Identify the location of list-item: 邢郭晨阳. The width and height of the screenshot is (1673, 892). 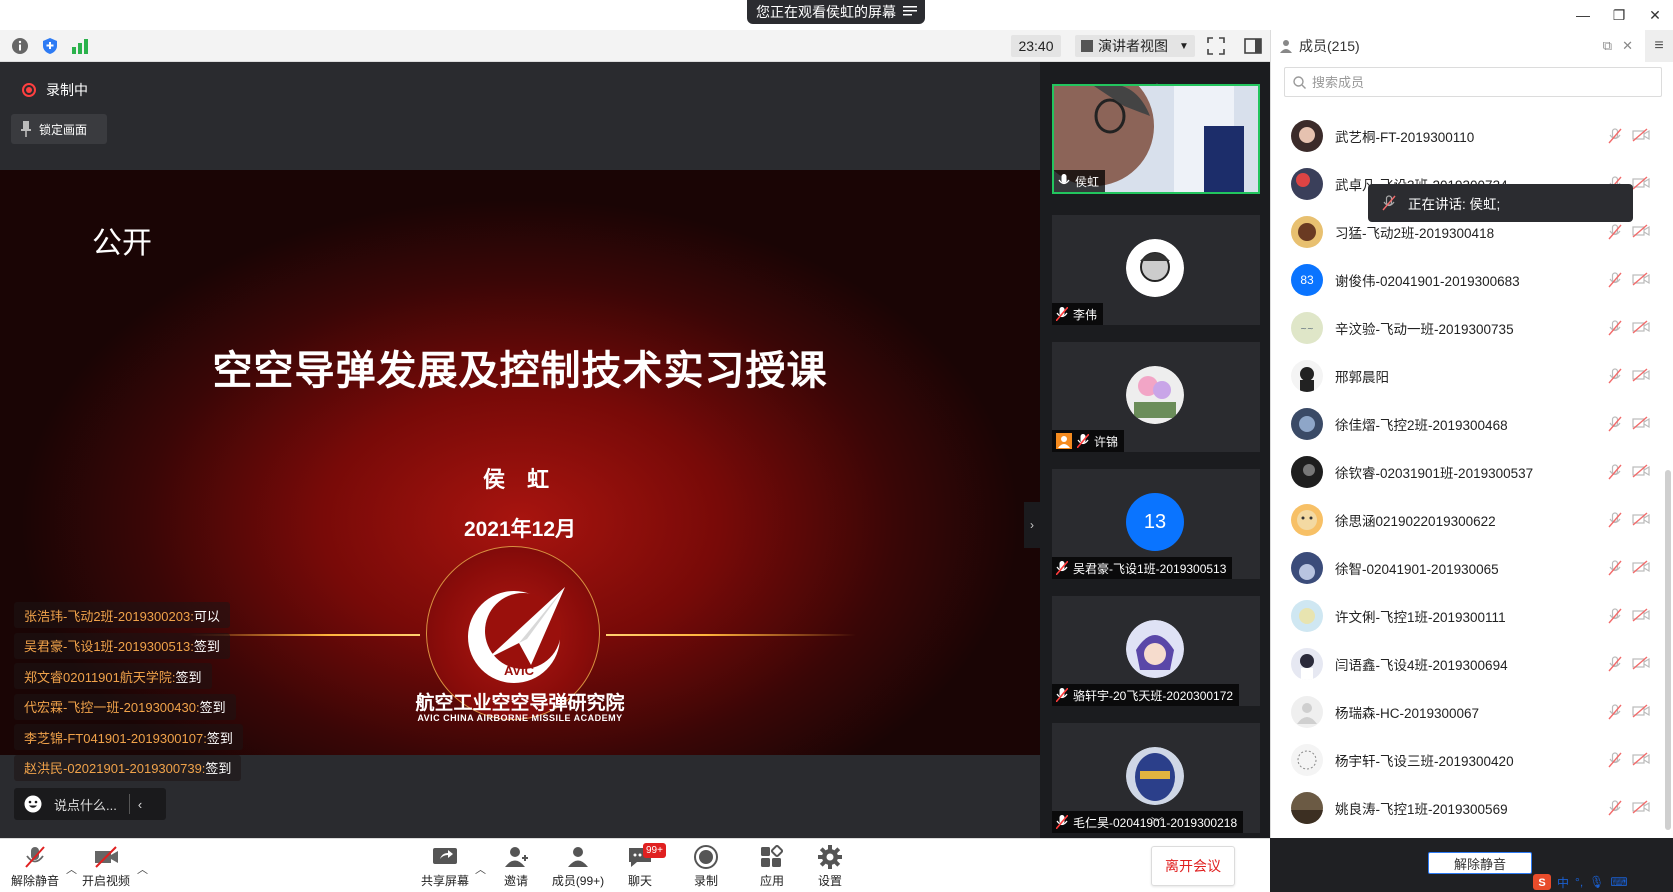
(1467, 376).